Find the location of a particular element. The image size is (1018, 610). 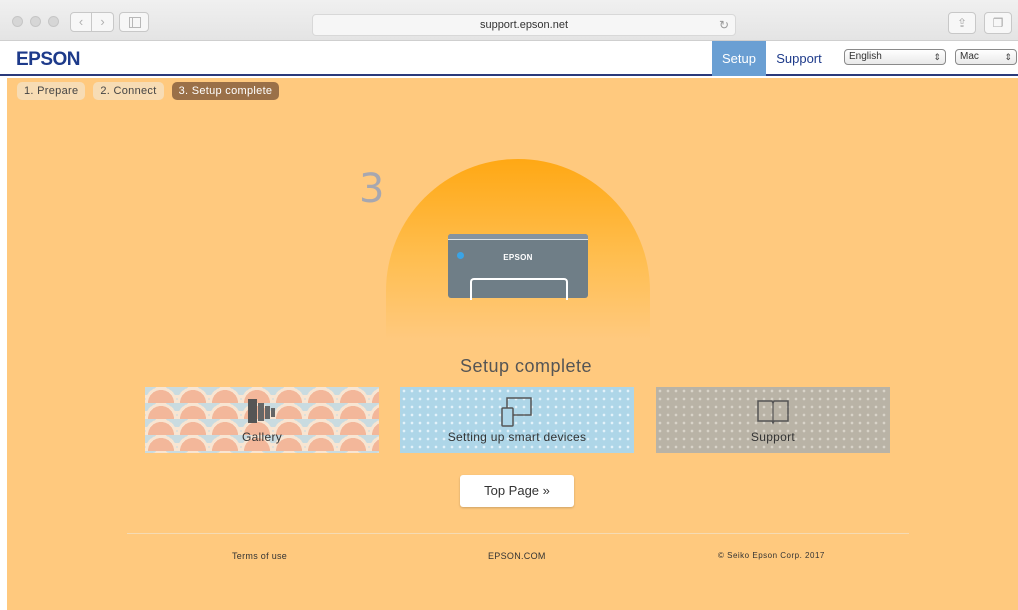

address-bar: support.epson.net ↻ is located at coordinates (524, 25).